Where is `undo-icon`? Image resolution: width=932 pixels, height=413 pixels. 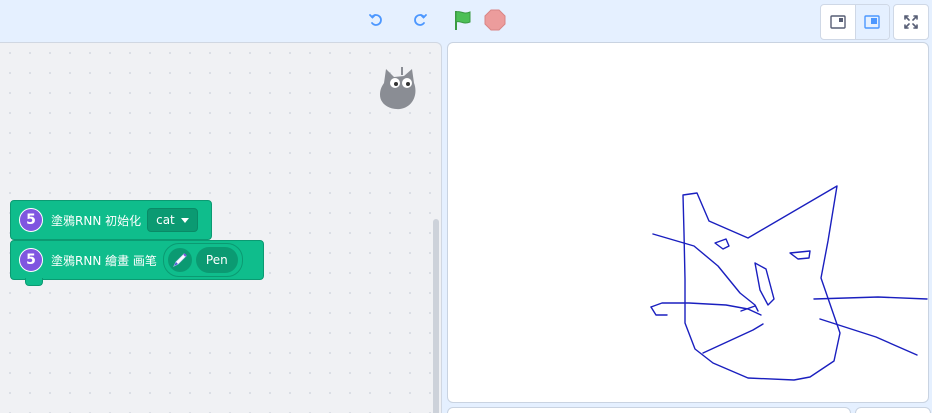 undo-icon is located at coordinates (376, 20).